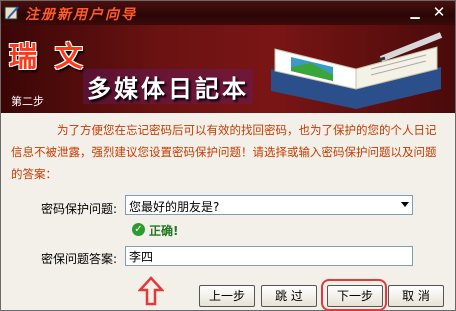  I want to click on app-icon, so click(11, 13).